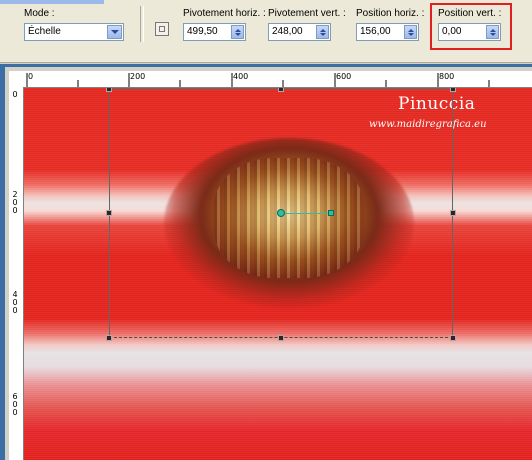  Describe the element at coordinates (109, 338) in the screenshot. I see `handle-bottom-left` at that location.